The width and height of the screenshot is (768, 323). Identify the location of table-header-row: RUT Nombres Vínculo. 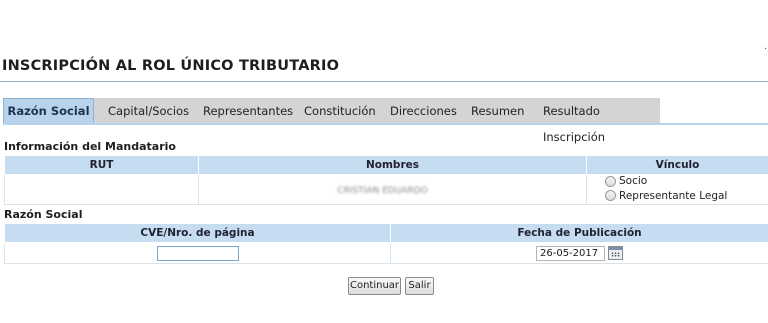
(386, 165).